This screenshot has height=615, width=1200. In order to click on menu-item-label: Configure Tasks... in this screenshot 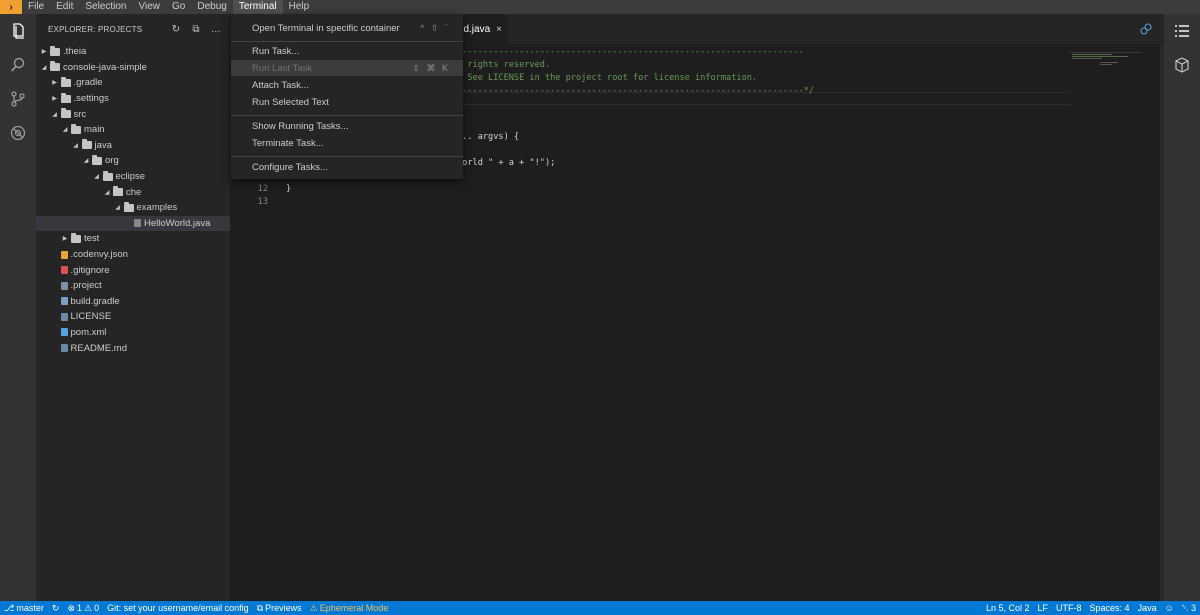, I will do `click(290, 167)`.